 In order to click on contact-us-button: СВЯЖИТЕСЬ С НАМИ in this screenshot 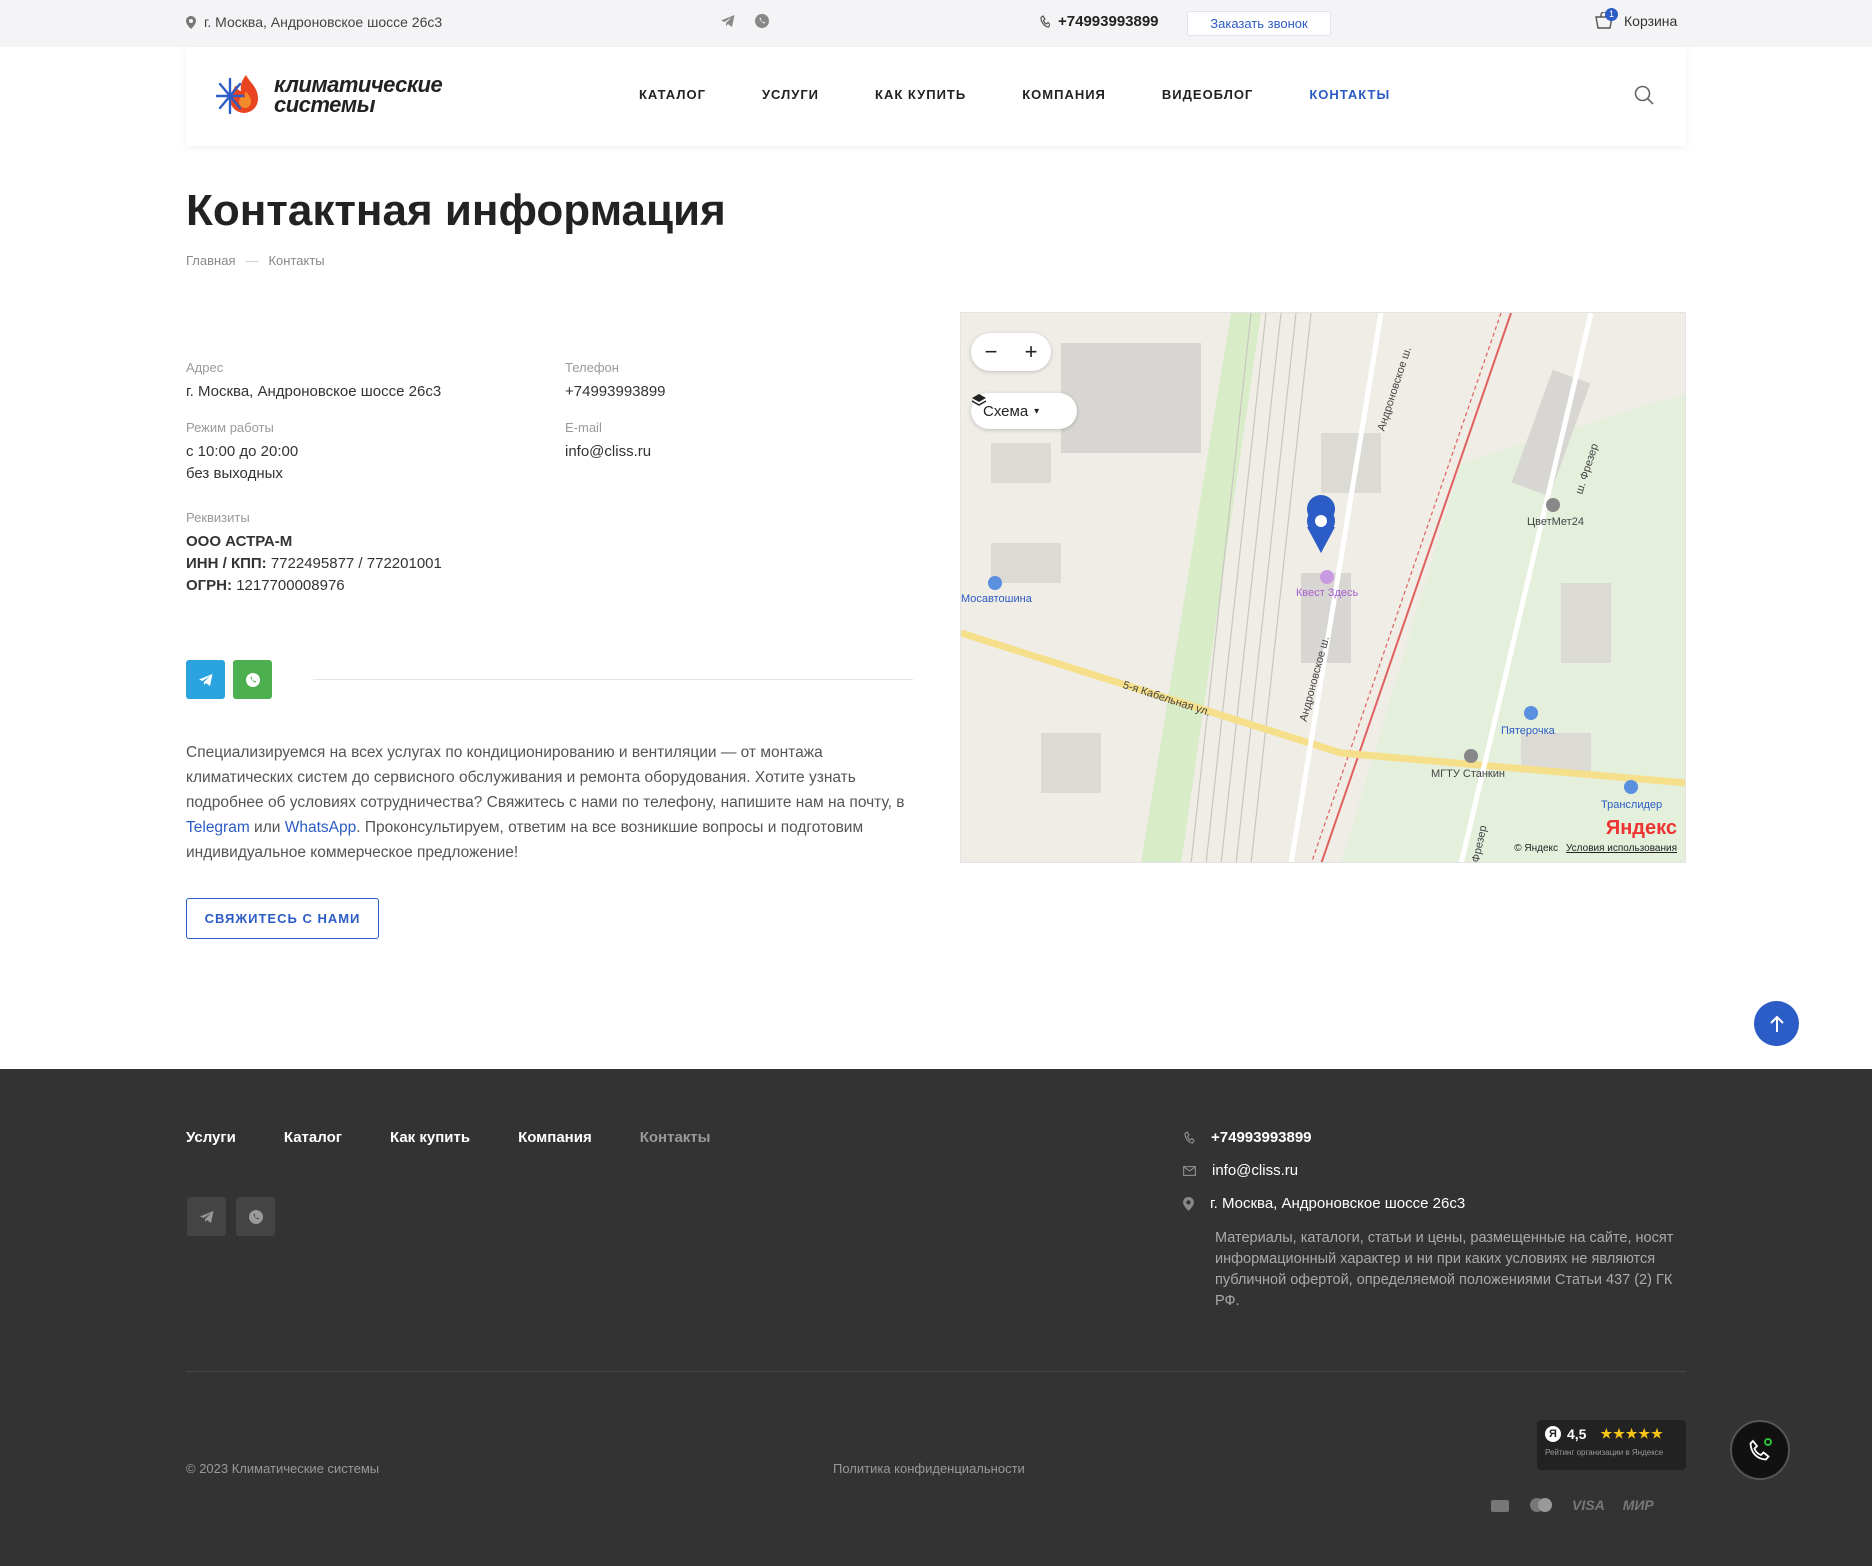, I will do `click(282, 918)`.